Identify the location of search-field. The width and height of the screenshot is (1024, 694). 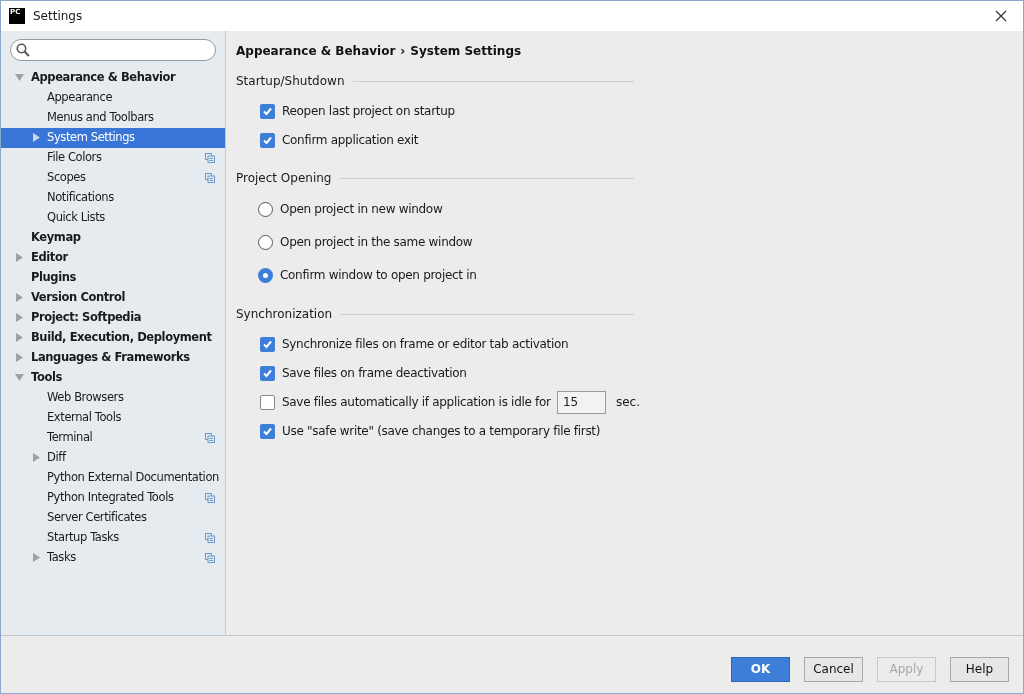
(113, 50).